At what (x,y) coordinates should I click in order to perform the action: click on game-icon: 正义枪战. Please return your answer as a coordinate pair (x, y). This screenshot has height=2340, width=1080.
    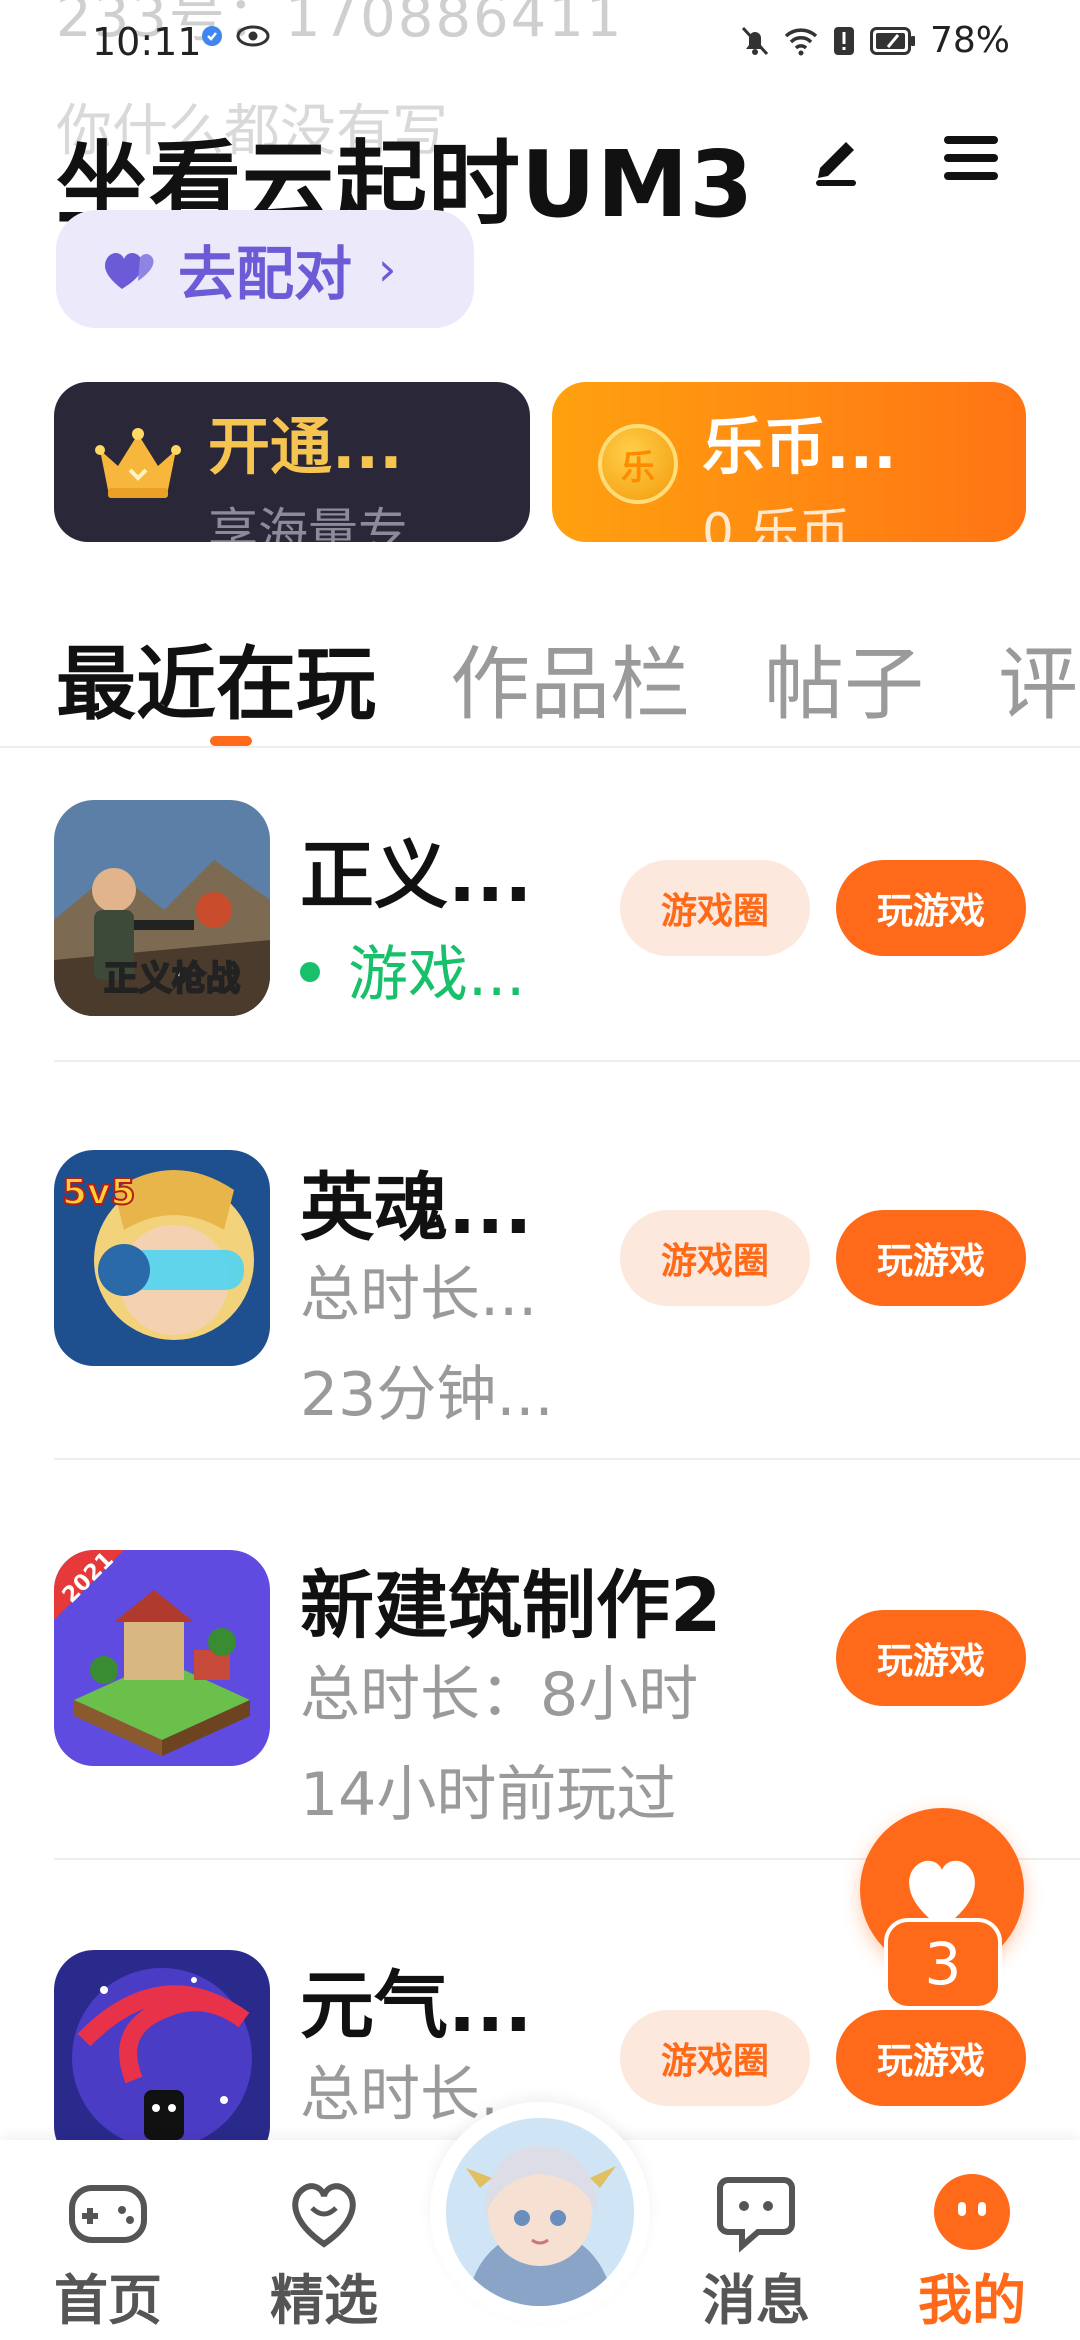
    Looking at the image, I should click on (162, 908).